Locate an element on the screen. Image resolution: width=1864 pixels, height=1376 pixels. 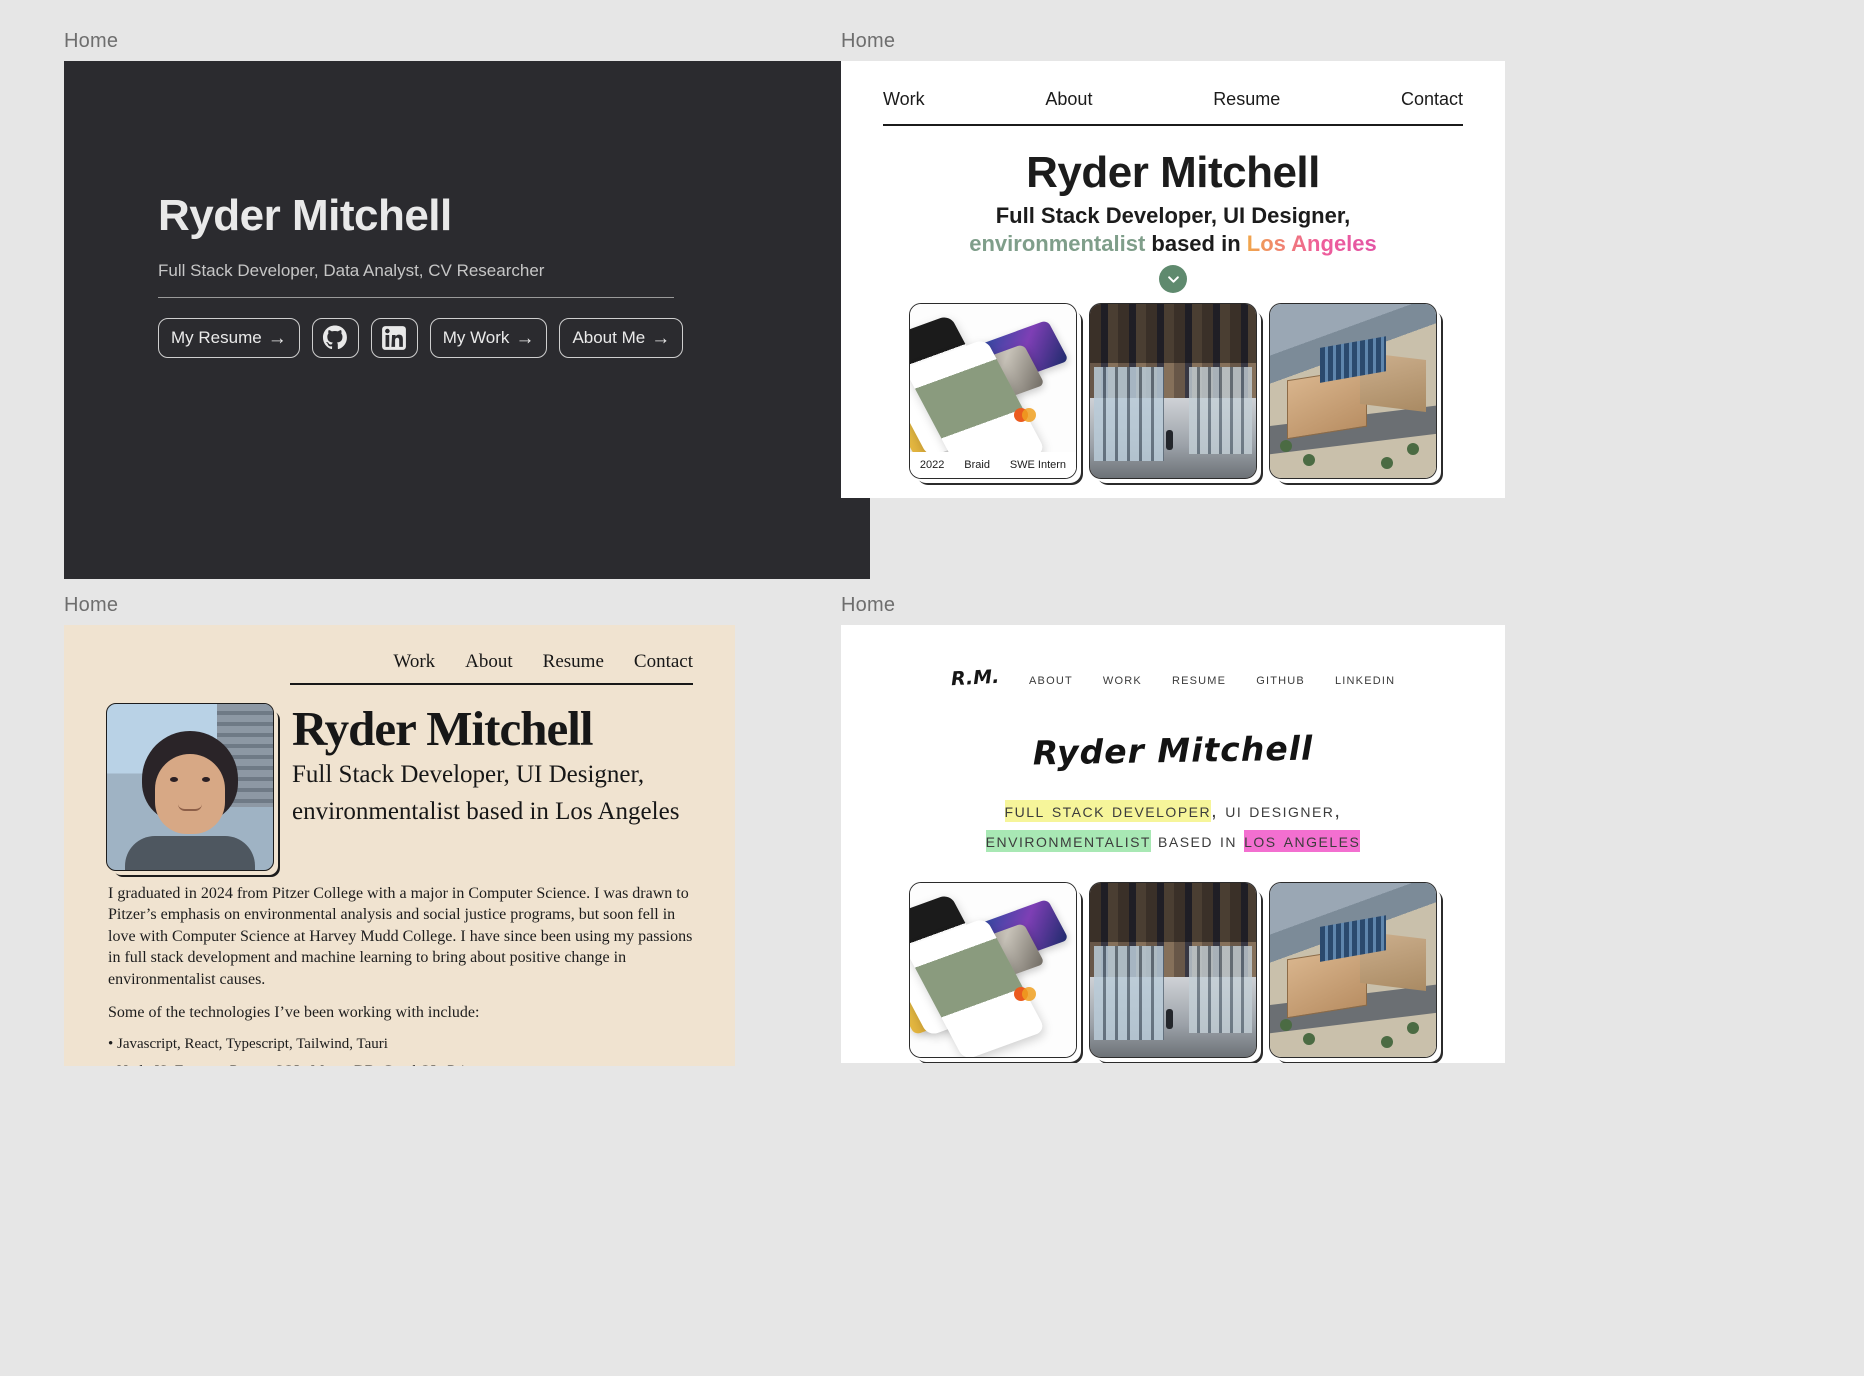
my-work-button: My Work → is located at coordinates (488, 338).